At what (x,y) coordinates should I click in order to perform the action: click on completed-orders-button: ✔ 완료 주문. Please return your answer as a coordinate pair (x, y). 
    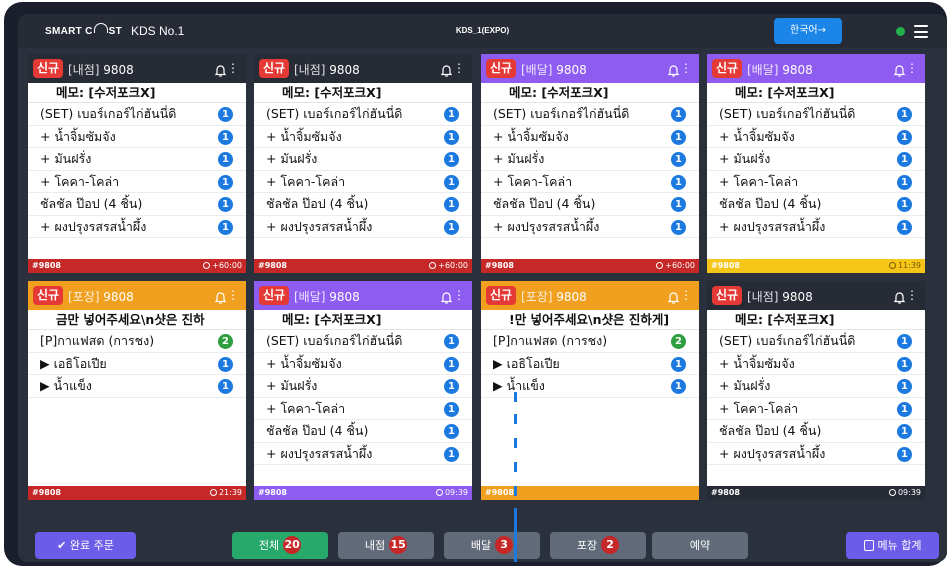
    Looking at the image, I should click on (85, 545).